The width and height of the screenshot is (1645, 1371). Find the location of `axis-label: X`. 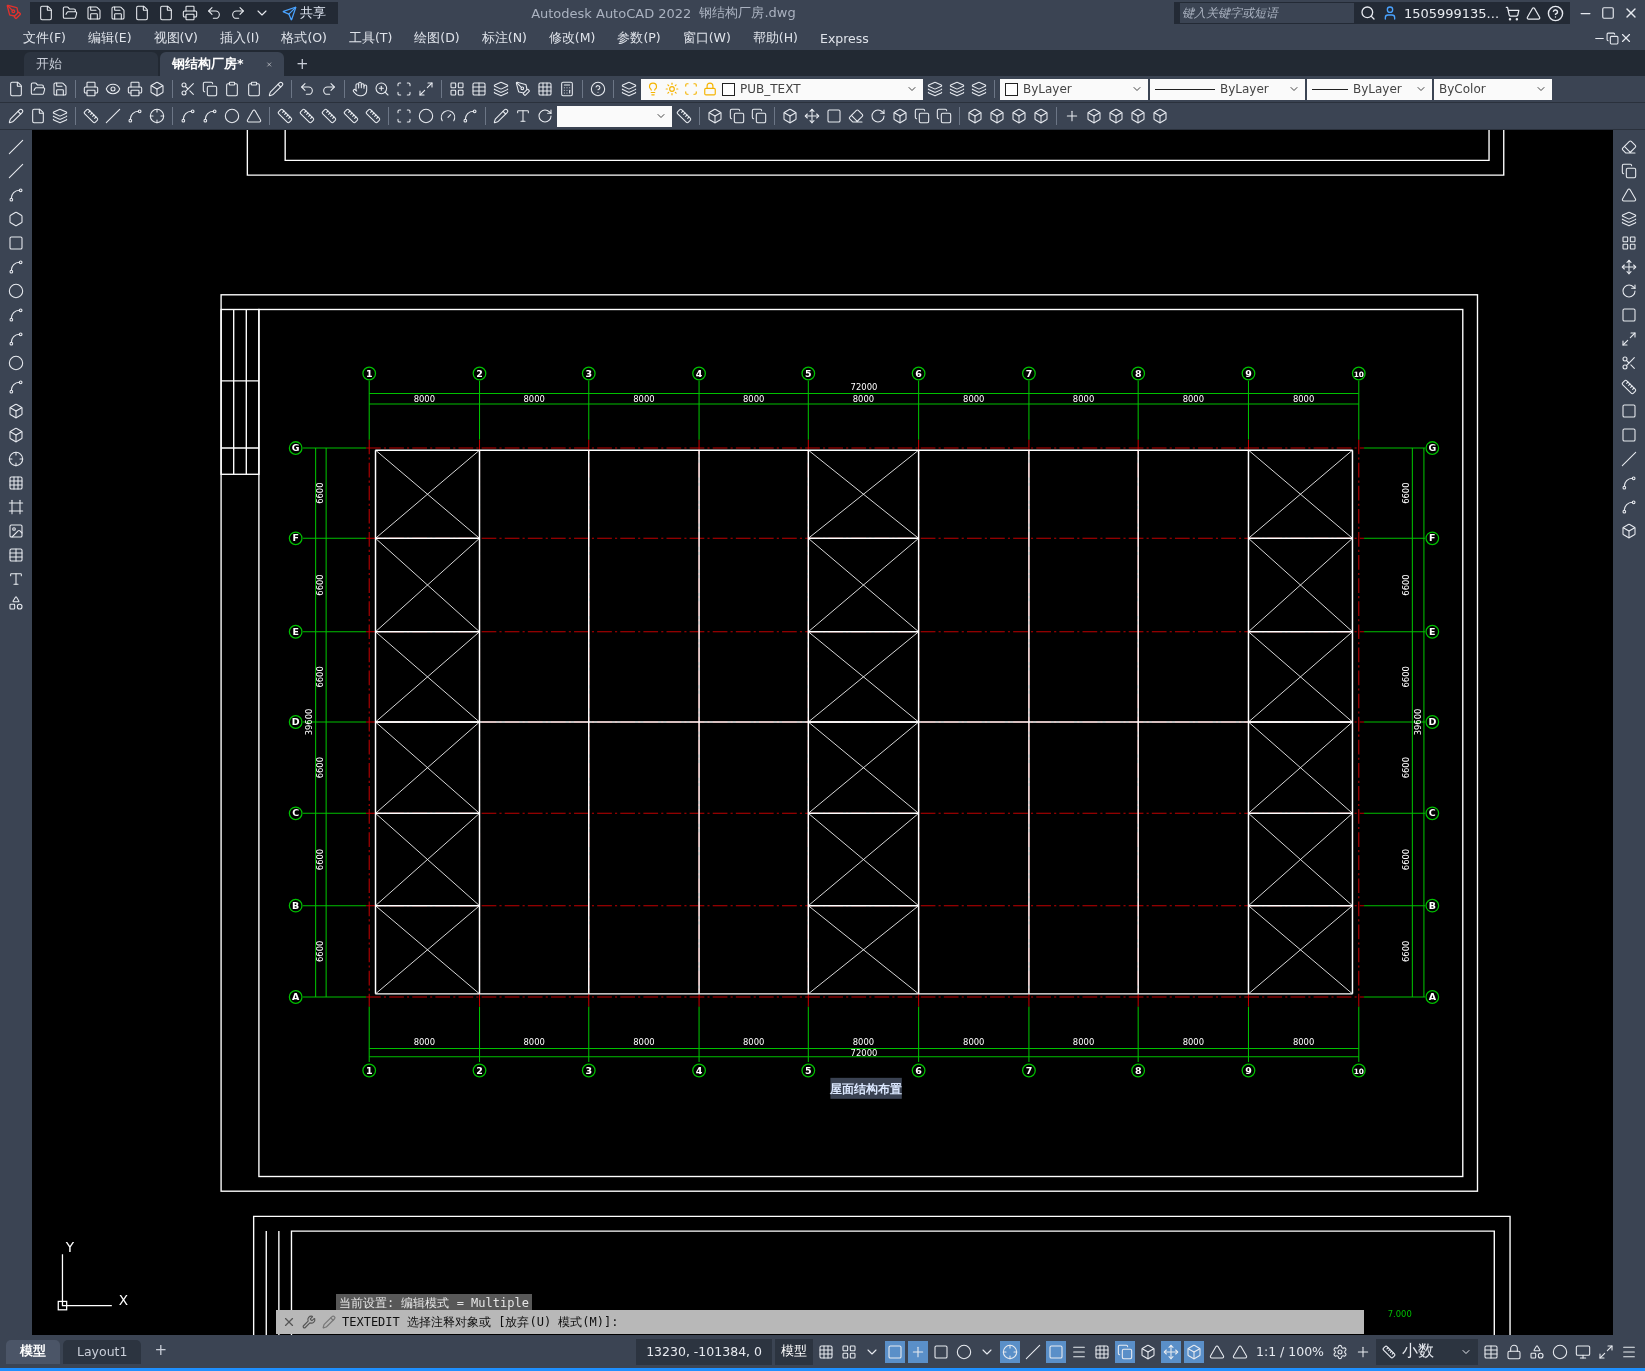

axis-label: X is located at coordinates (123, 1299).